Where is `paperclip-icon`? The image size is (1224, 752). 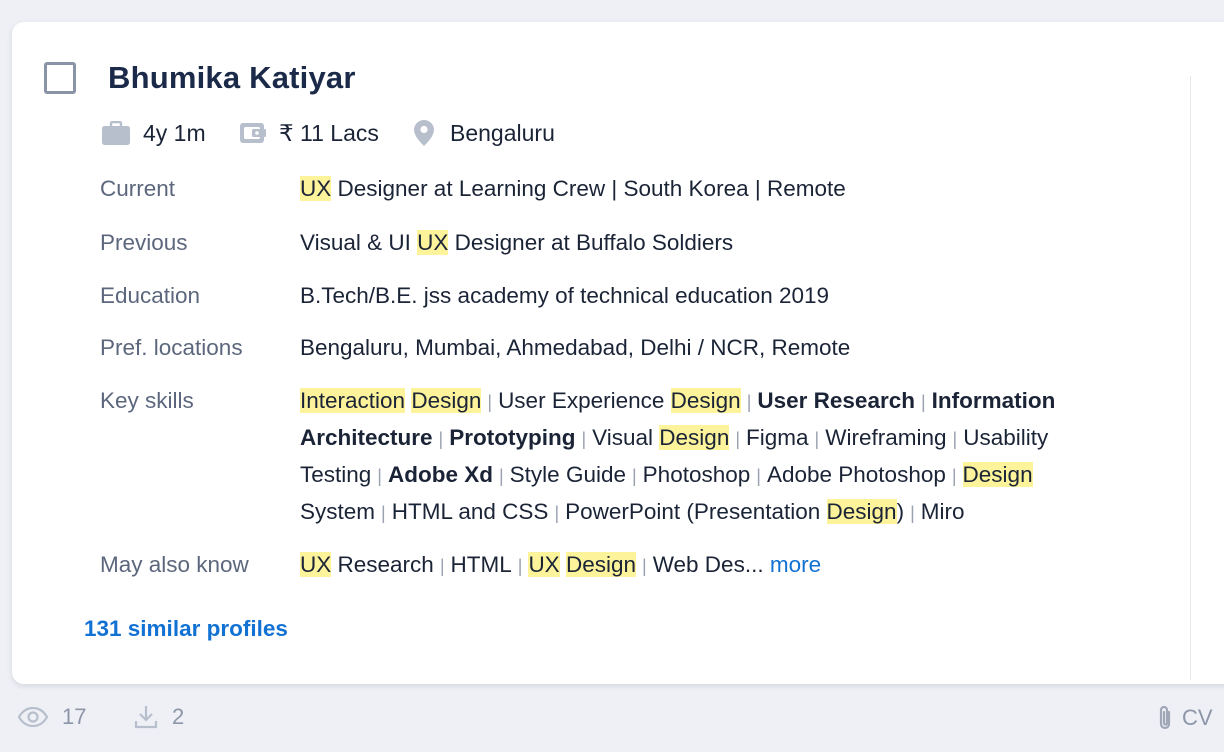 paperclip-icon is located at coordinates (1165, 717).